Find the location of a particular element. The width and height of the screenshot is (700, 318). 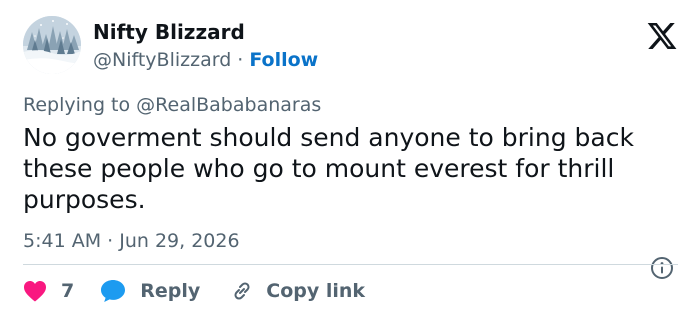

tweet-actions: 7 Reply Copy link is located at coordinates (194, 291).